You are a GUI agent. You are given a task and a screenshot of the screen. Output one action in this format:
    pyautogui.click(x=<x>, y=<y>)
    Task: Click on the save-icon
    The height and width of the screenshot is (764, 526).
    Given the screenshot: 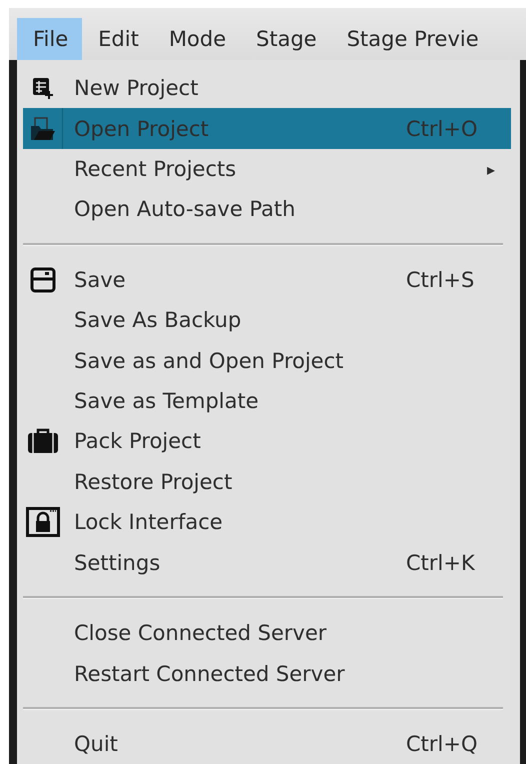 What is the action you would take?
    pyautogui.click(x=43, y=279)
    